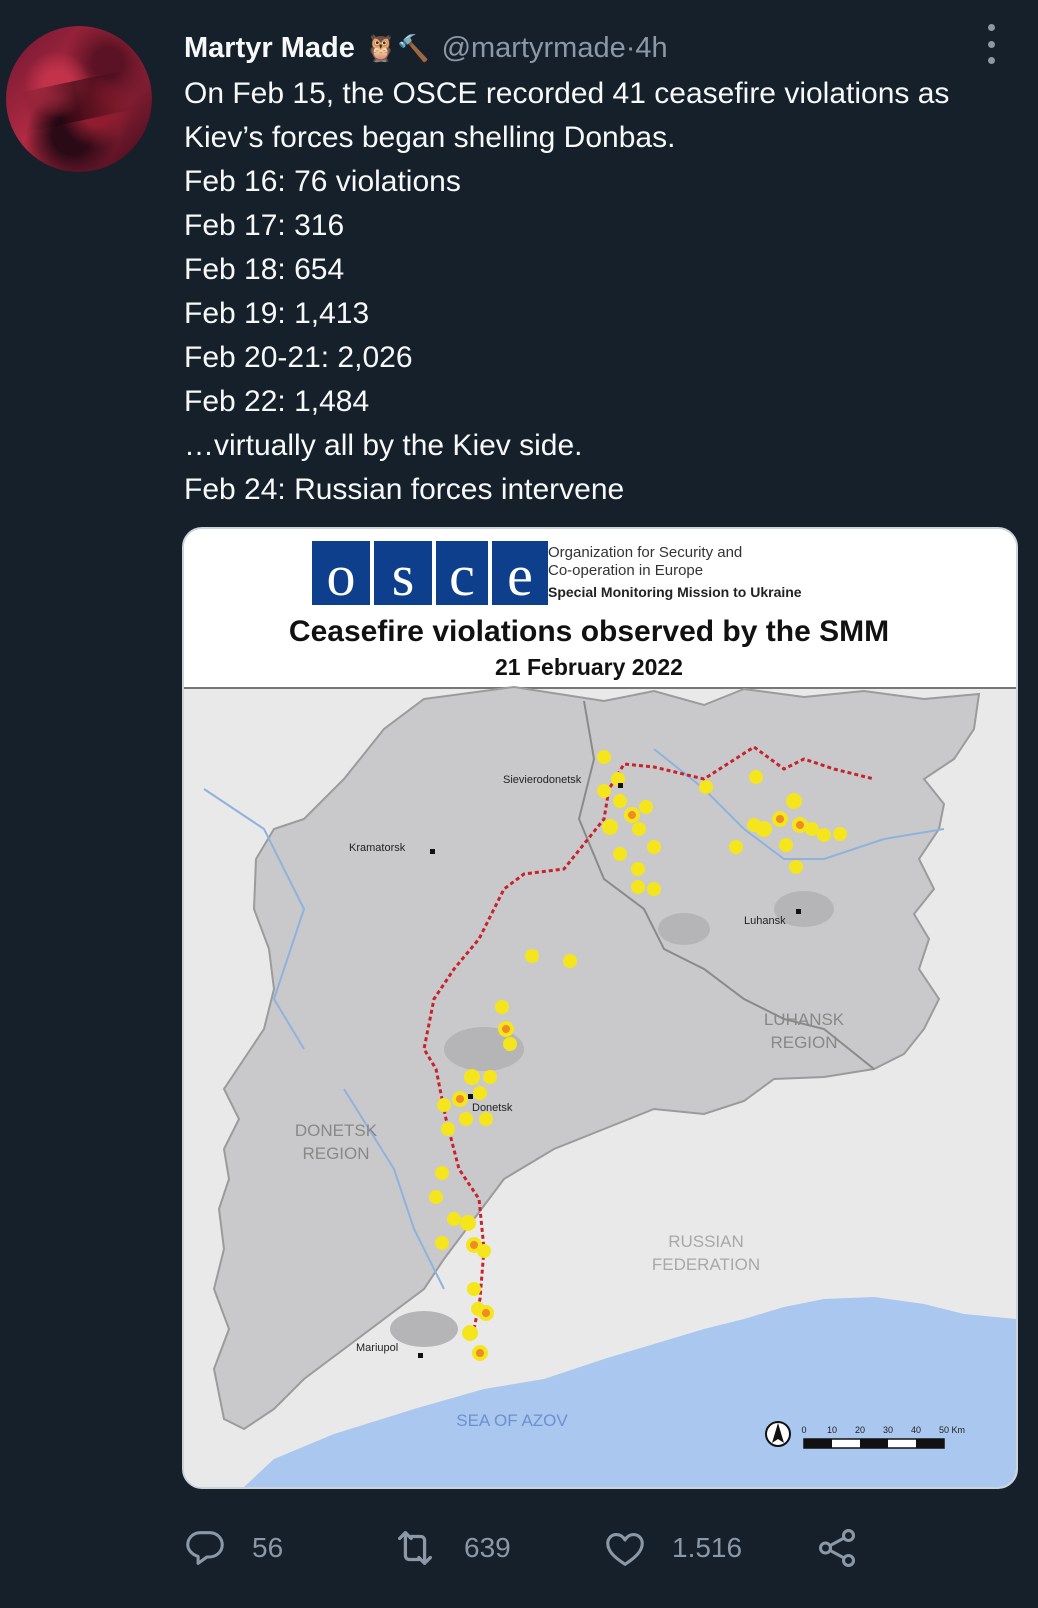  Describe the element at coordinates (991, 44) in the screenshot. I see `more-icon` at that location.